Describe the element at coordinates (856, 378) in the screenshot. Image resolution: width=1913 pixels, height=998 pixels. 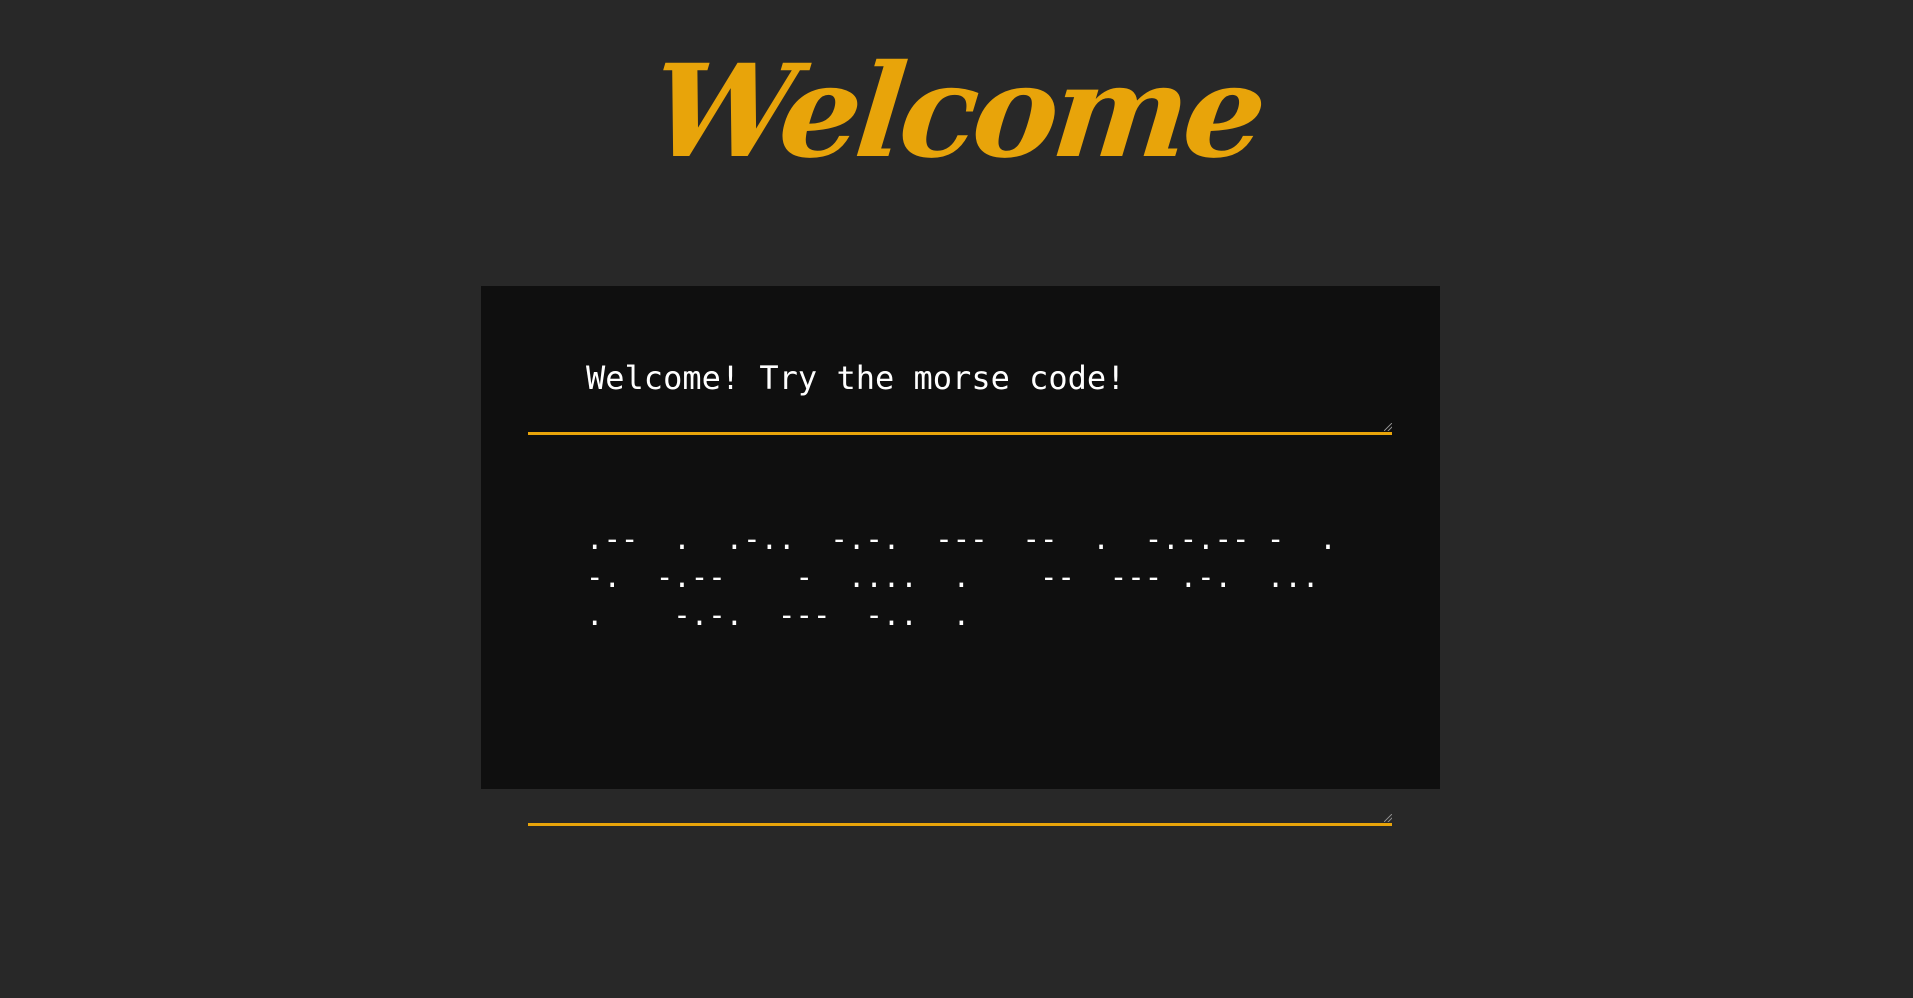
I see `text-input-value: Welcome! Try the morse code!` at that location.